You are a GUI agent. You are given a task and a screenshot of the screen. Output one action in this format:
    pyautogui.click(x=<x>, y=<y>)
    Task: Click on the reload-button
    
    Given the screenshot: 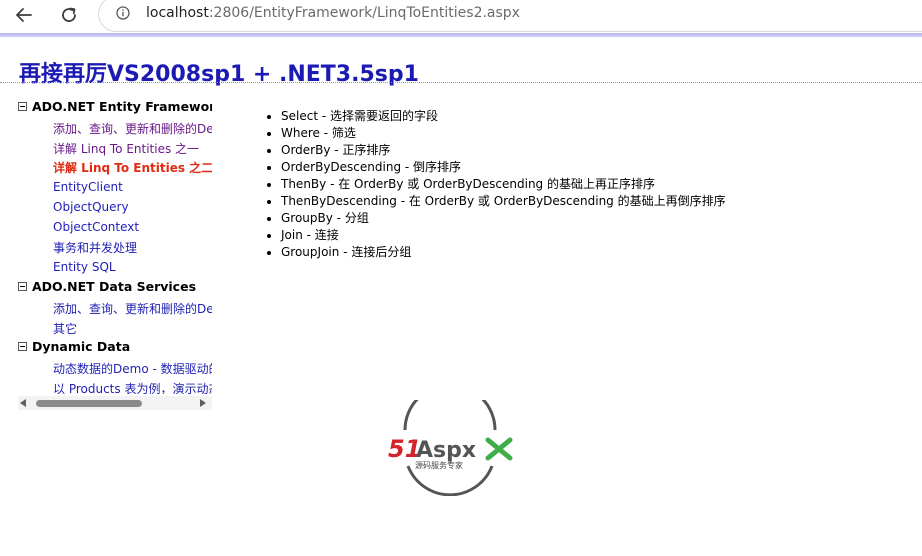 What is the action you would take?
    pyautogui.click(x=69, y=15)
    